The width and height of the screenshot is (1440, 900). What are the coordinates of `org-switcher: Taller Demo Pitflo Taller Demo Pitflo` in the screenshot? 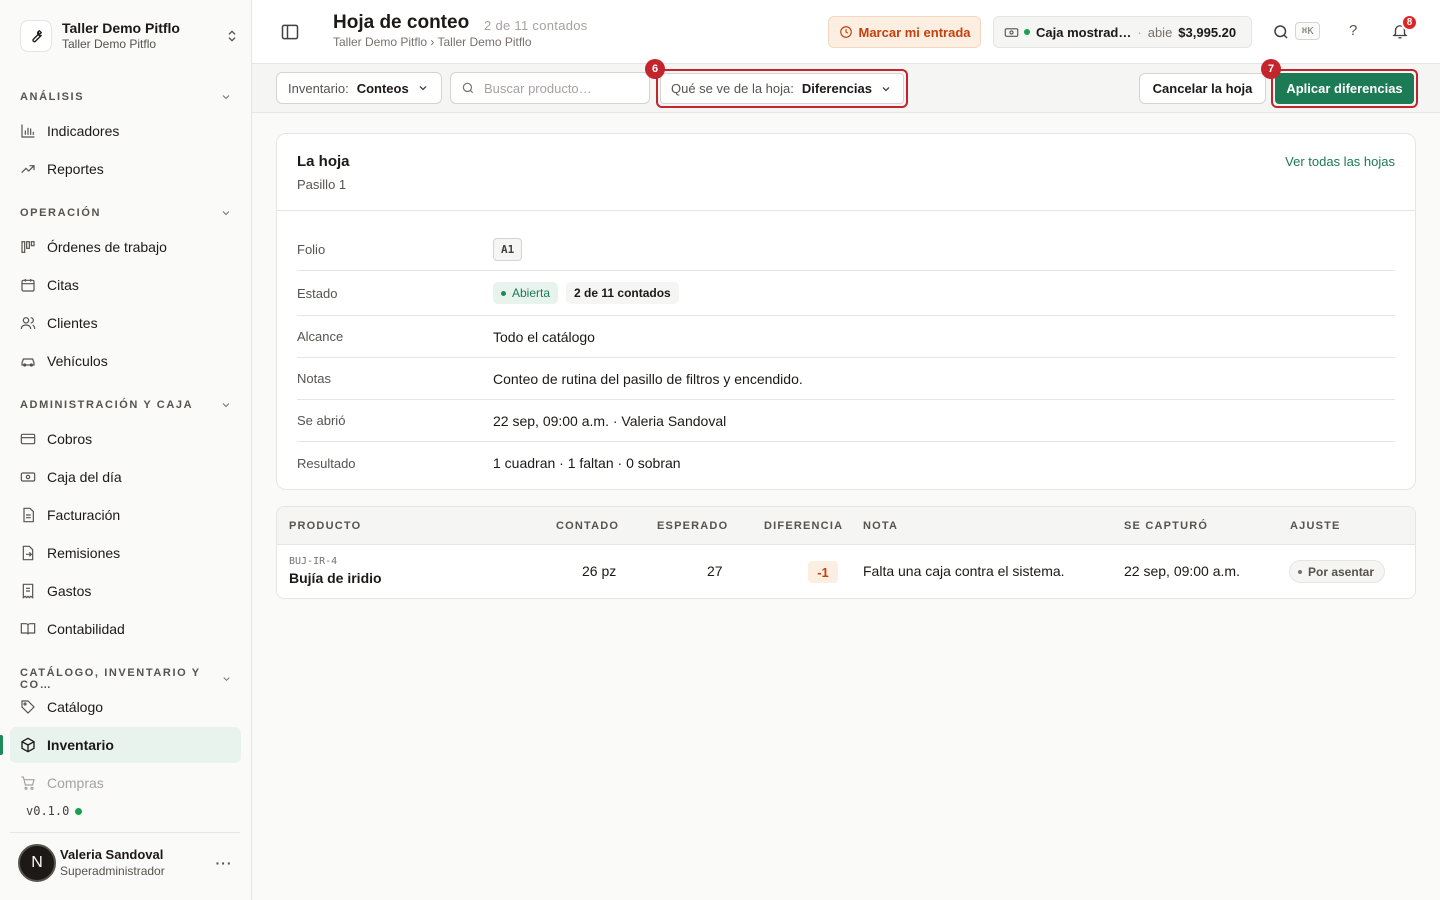 It's located at (130, 36).